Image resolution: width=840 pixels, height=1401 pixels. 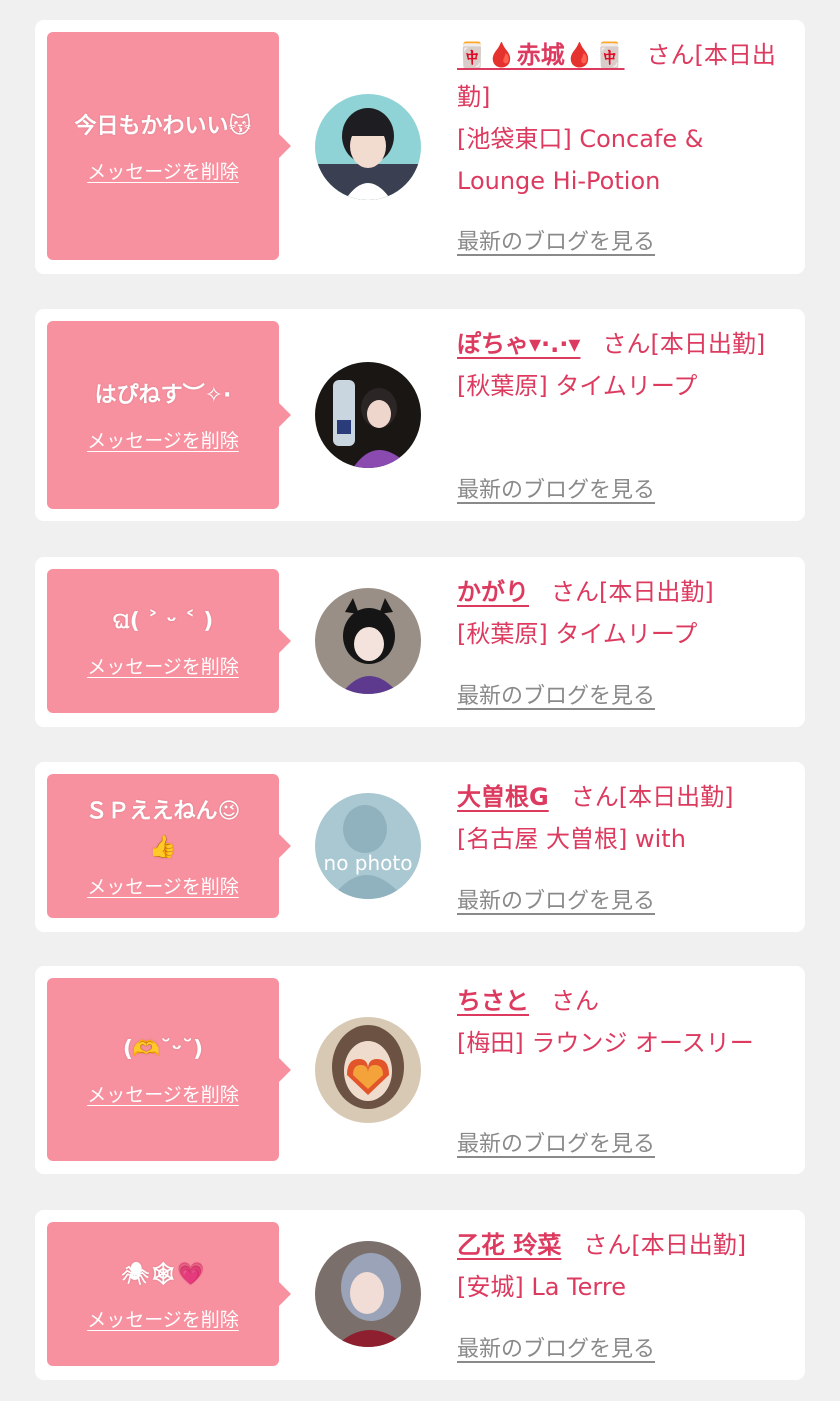 I want to click on cast-name-link: 乙花 玲菜, so click(x=509, y=1245).